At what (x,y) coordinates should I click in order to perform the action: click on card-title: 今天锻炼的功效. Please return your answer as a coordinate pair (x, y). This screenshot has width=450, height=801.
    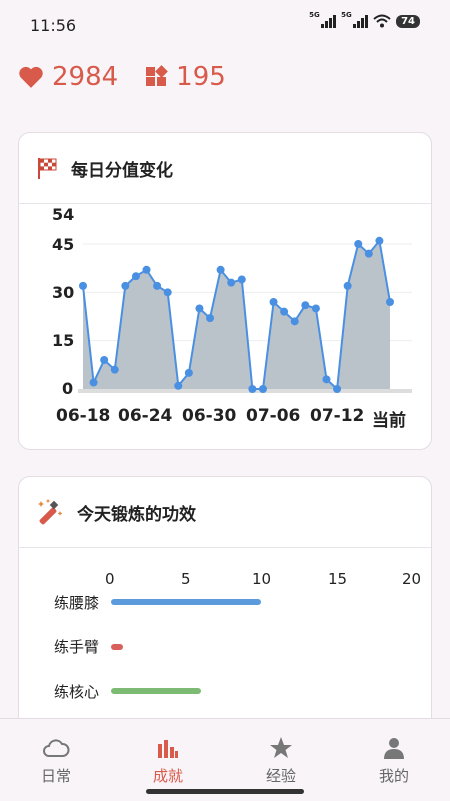
    Looking at the image, I should click on (136, 514).